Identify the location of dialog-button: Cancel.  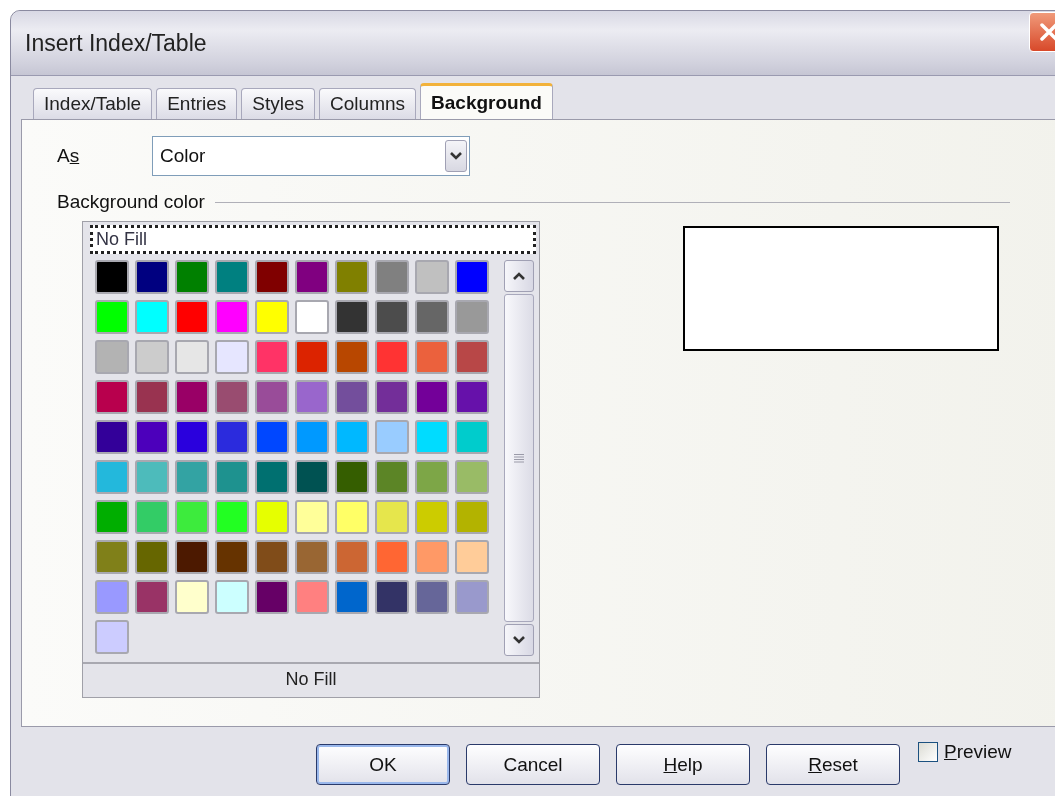
(533, 764).